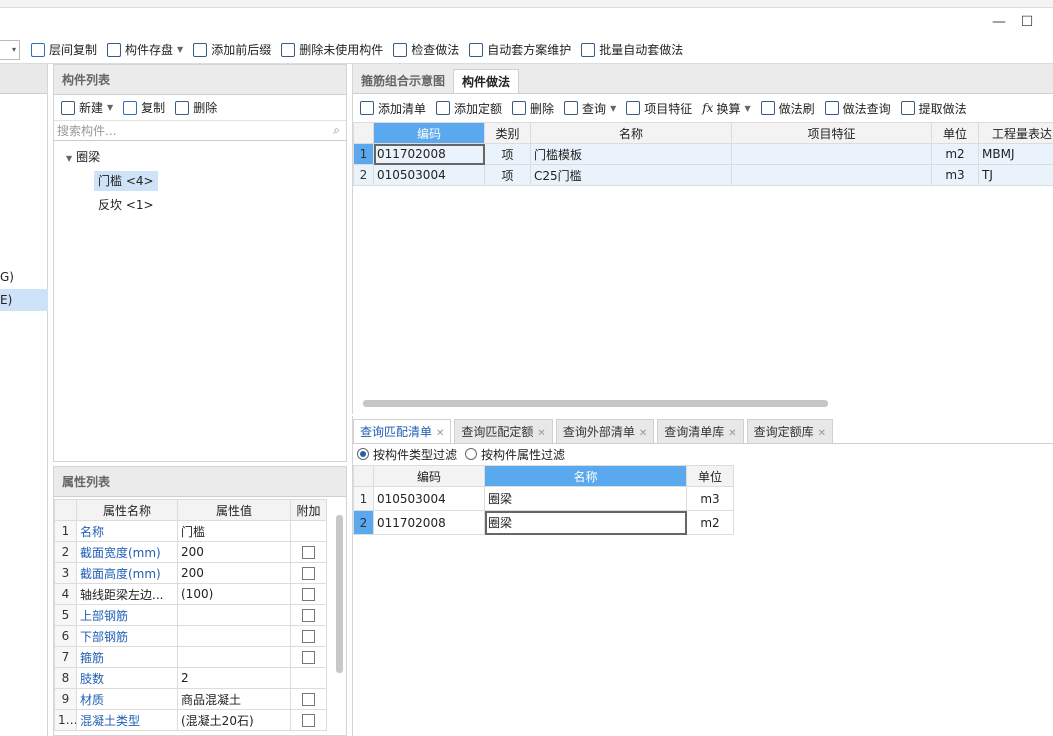  Describe the element at coordinates (605, 431) in the screenshot. I see `tab-external-list: 查询外部清单 ✕` at that location.